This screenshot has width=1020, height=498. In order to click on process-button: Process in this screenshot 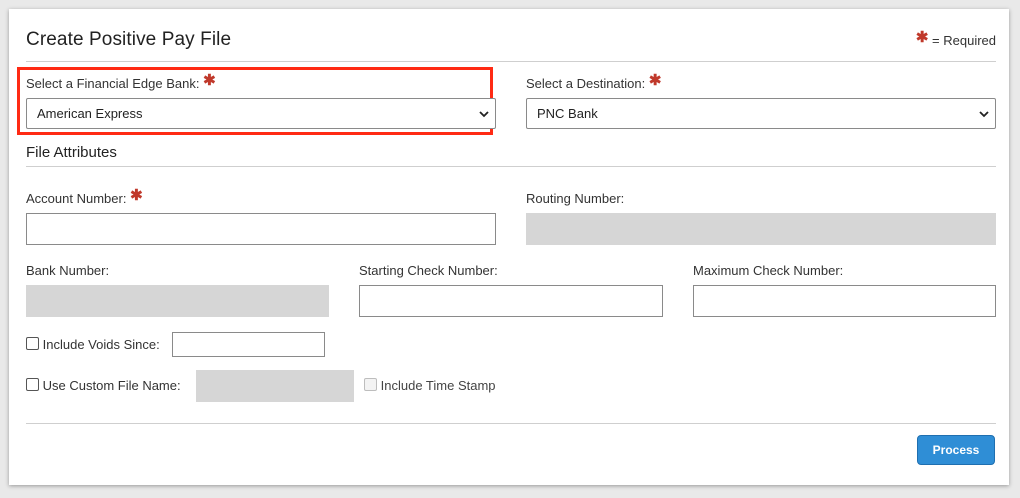, I will do `click(956, 450)`.